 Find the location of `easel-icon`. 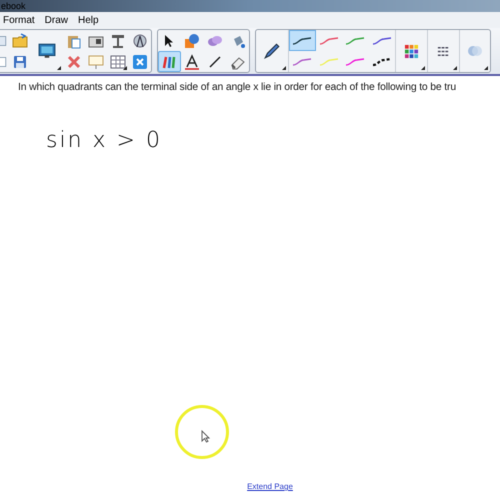

easel-icon is located at coordinates (96, 62).